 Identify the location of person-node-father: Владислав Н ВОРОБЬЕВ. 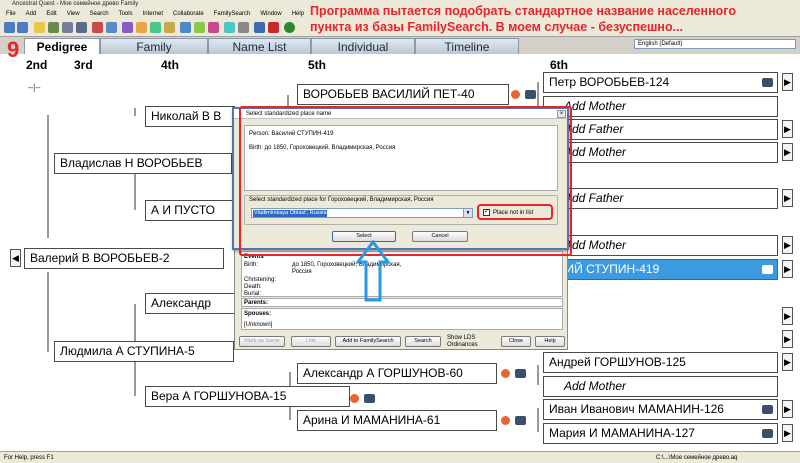
(143, 163).